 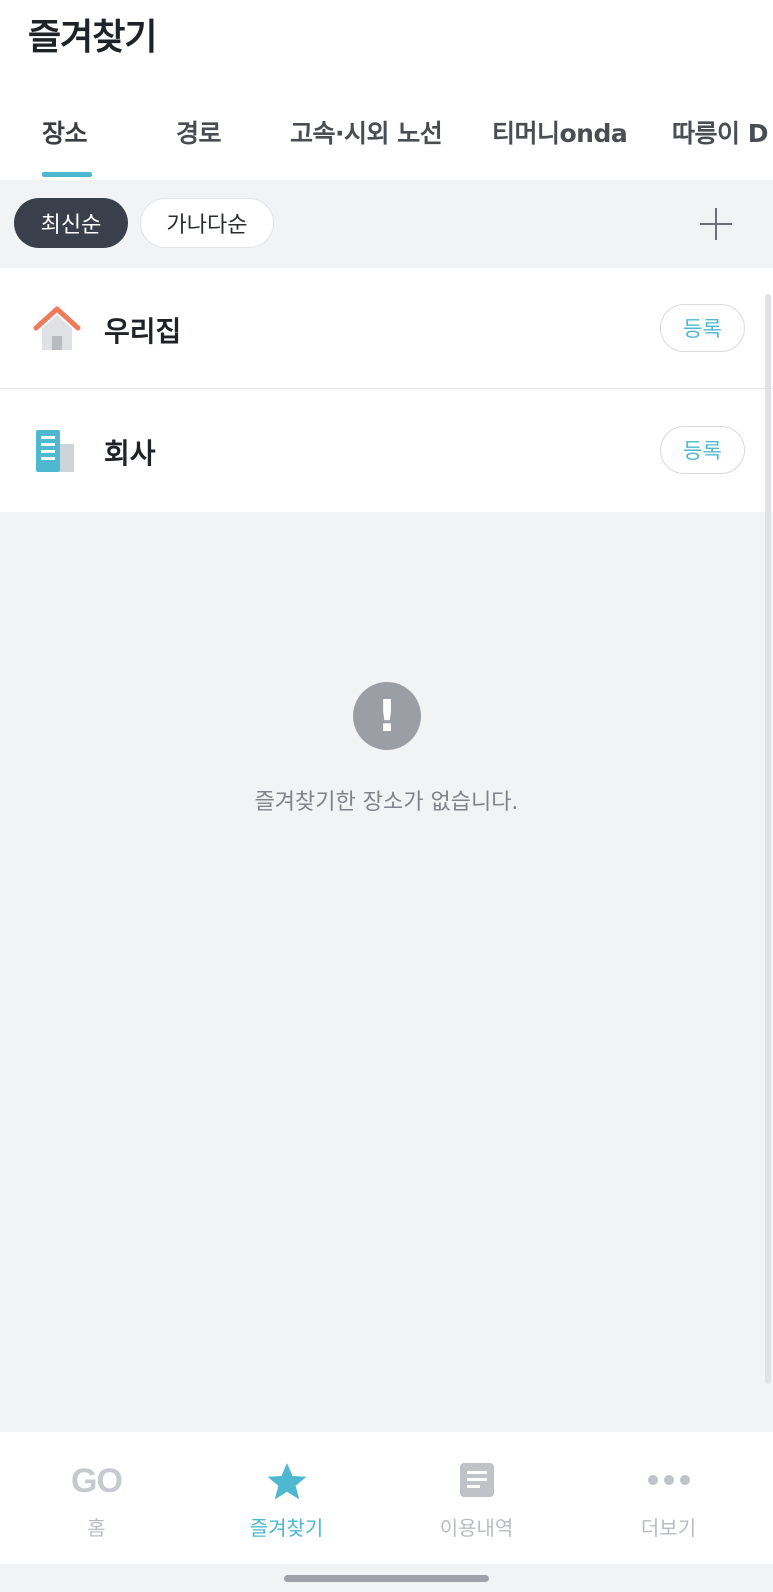 What do you see at coordinates (702, 450) in the screenshot?
I see `register-office-button: 등록` at bounding box center [702, 450].